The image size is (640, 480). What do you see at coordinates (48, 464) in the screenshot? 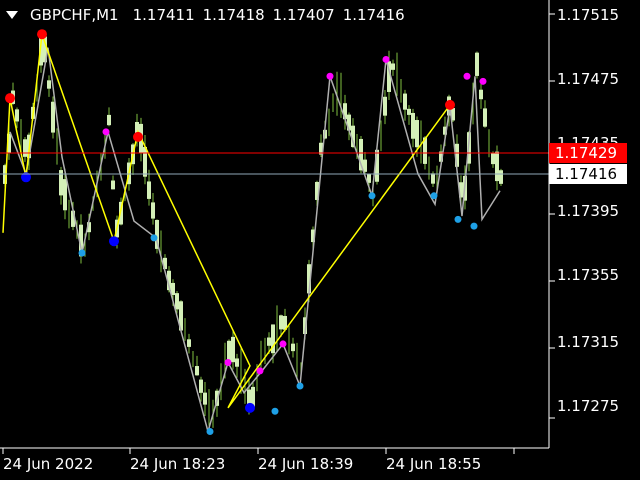
I see `time-label: 24 Jun 2022` at bounding box center [48, 464].